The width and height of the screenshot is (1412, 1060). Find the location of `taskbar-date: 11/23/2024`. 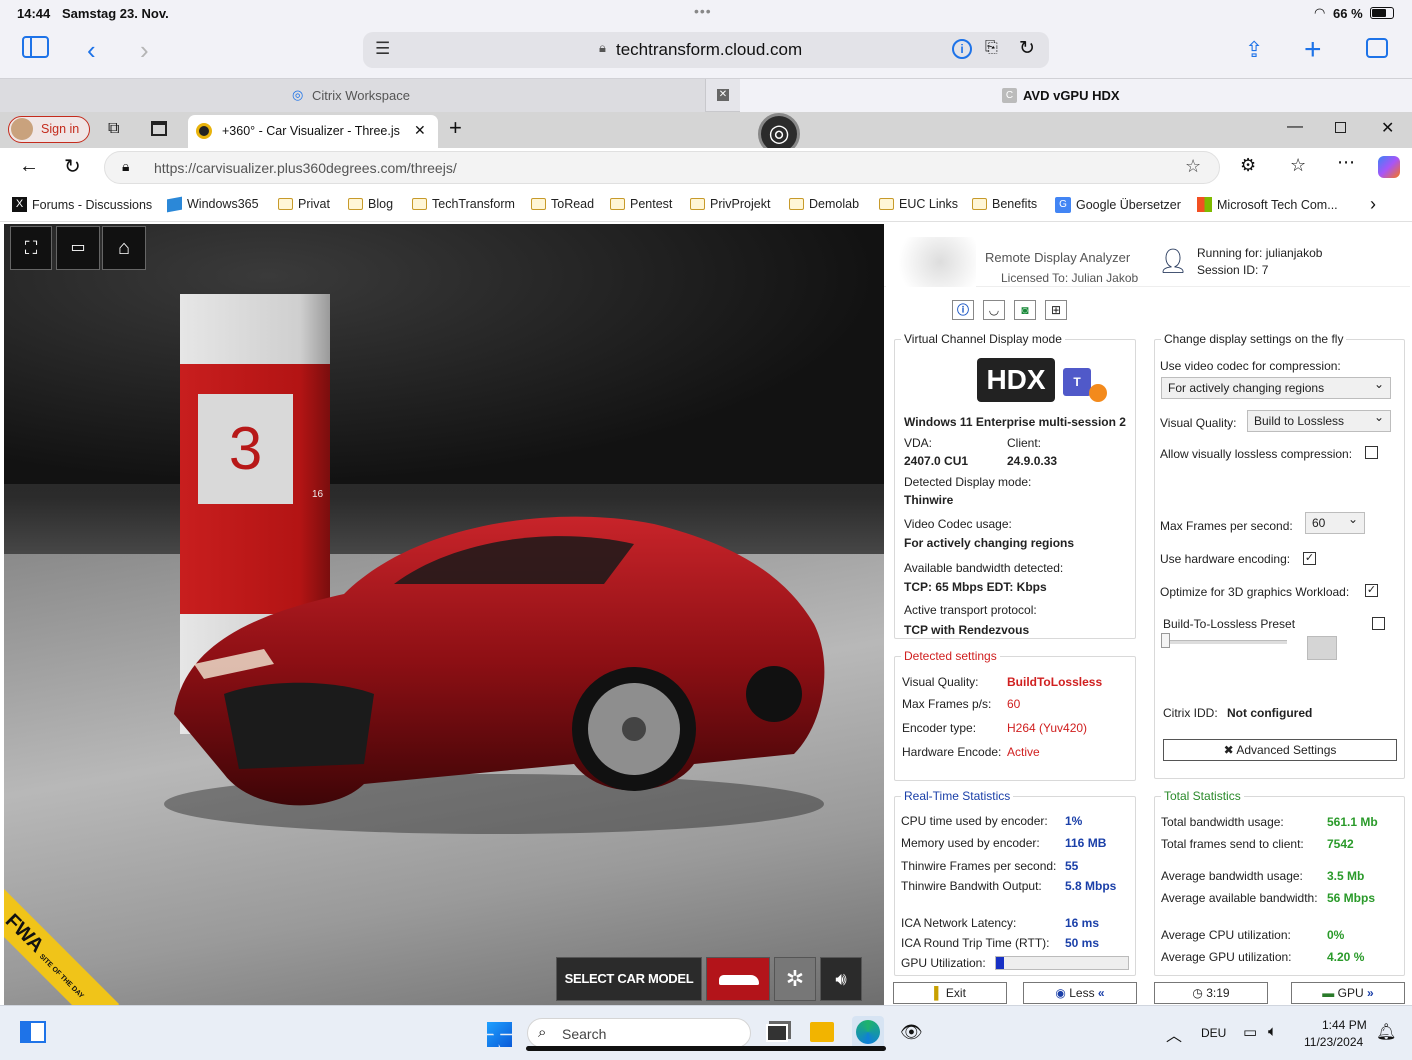

taskbar-date: 11/23/2024 is located at coordinates (1333, 1042).